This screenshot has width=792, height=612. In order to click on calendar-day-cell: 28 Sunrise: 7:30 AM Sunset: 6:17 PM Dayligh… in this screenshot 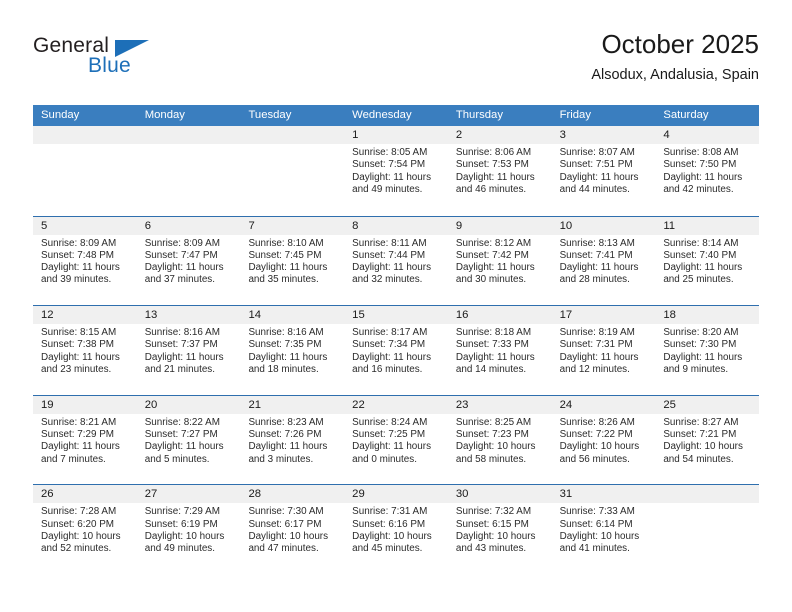, I will do `click(292, 529)`.